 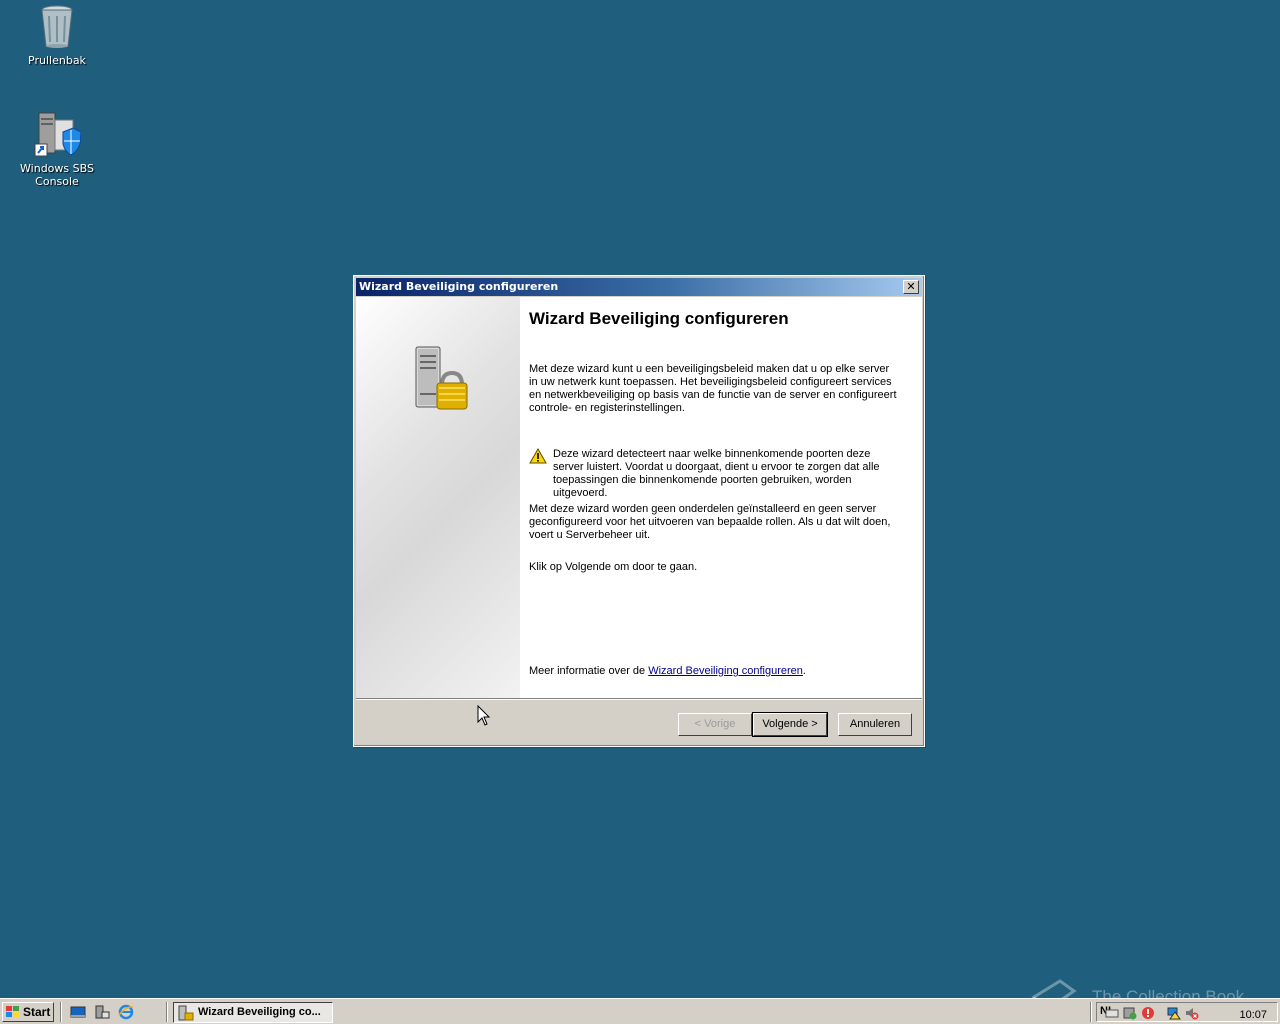 I want to click on security-shield-icon, so click(x=1130, y=1013).